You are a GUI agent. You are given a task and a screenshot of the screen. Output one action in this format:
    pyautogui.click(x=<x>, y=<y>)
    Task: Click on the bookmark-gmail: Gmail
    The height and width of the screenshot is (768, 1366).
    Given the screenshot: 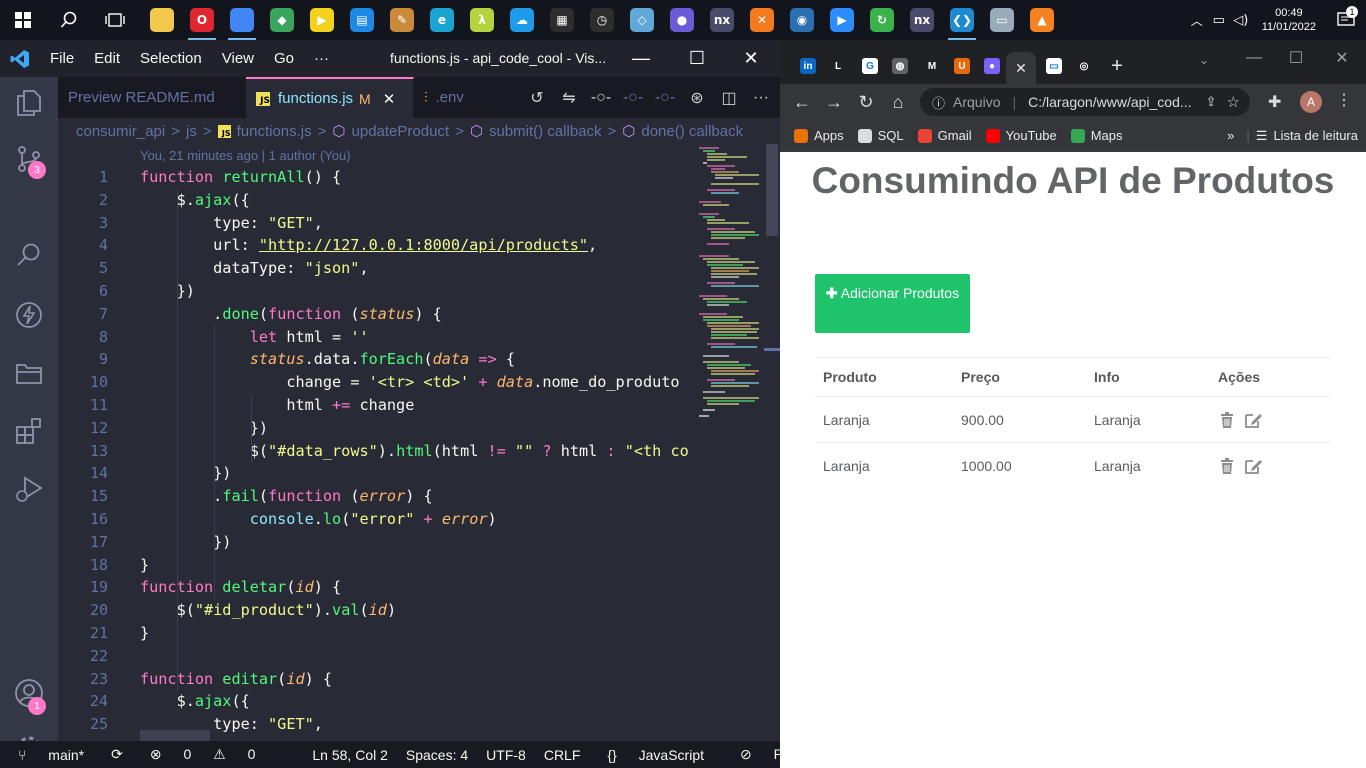 What is the action you would take?
    pyautogui.click(x=944, y=135)
    